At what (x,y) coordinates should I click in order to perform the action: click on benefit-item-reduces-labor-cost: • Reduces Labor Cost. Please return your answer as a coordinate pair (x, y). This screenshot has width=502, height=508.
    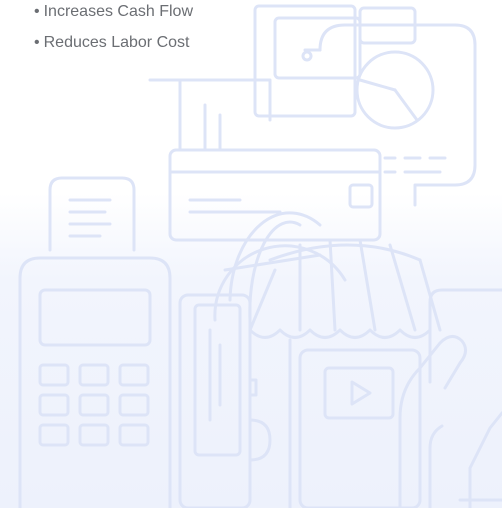
    Looking at the image, I should click on (113, 43).